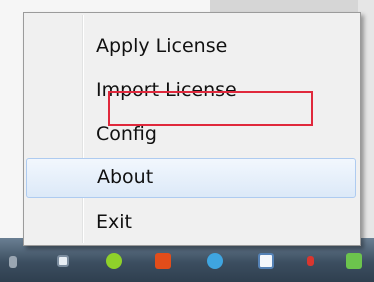 The image size is (374, 282). Describe the element at coordinates (126, 134) in the screenshot. I see `menu-item-label: Config` at that location.